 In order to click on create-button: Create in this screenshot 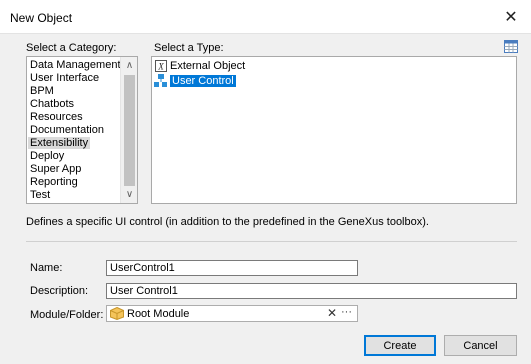, I will do `click(400, 345)`.